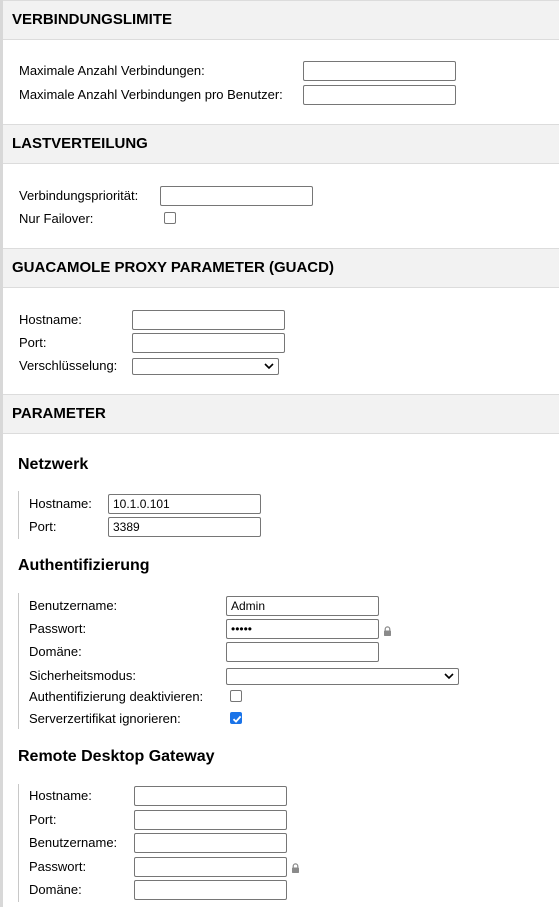 The image size is (559, 907). What do you see at coordinates (105, 718) in the screenshot?
I see `ignore-cert-label: Serverzertifikat ignorieren:` at bounding box center [105, 718].